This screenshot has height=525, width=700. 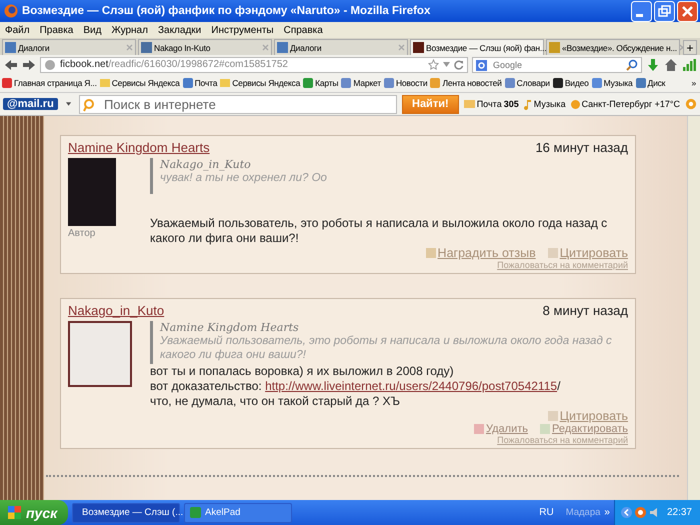 I want to click on web-search-field: Поиск в интернете, so click(x=237, y=104).